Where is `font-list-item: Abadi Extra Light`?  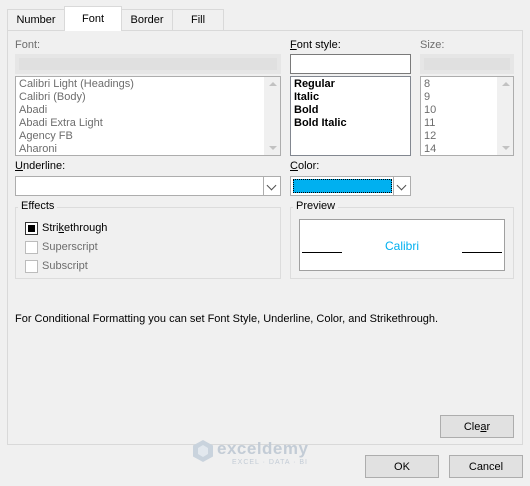
font-list-item: Abadi Extra Light is located at coordinates (61, 123).